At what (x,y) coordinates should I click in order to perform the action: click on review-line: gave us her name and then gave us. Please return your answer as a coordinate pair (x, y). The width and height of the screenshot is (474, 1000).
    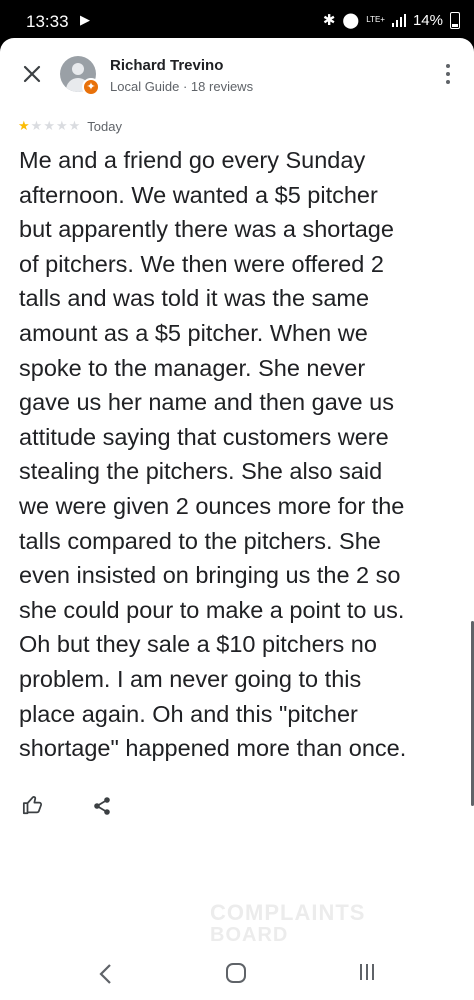
    Looking at the image, I should click on (206, 402).